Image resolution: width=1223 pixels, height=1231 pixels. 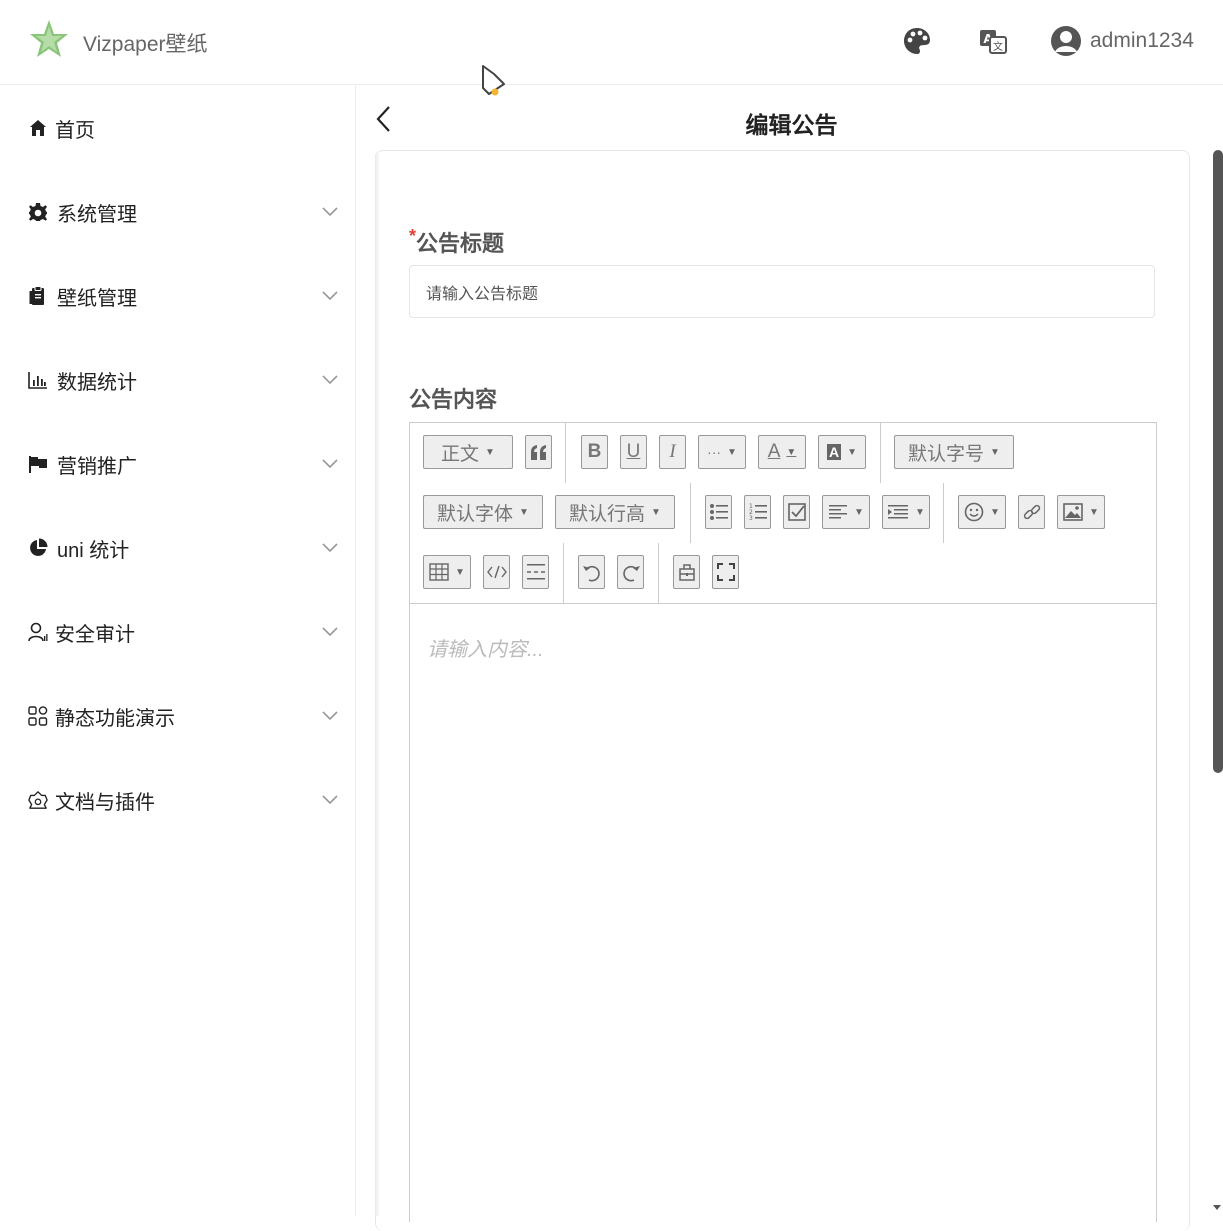 I want to click on link-icon, so click(x=1031, y=512).